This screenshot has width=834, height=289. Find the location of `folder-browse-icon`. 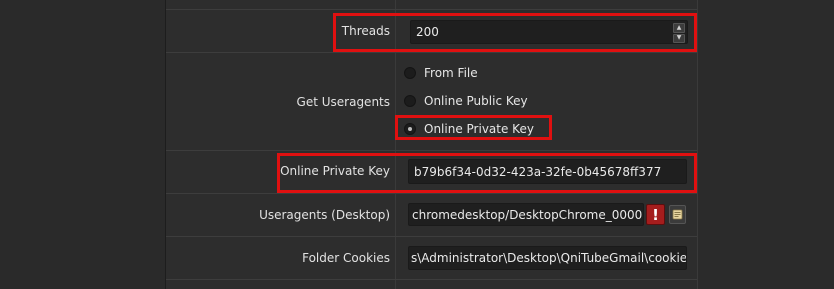

folder-browse-icon is located at coordinates (677, 214).